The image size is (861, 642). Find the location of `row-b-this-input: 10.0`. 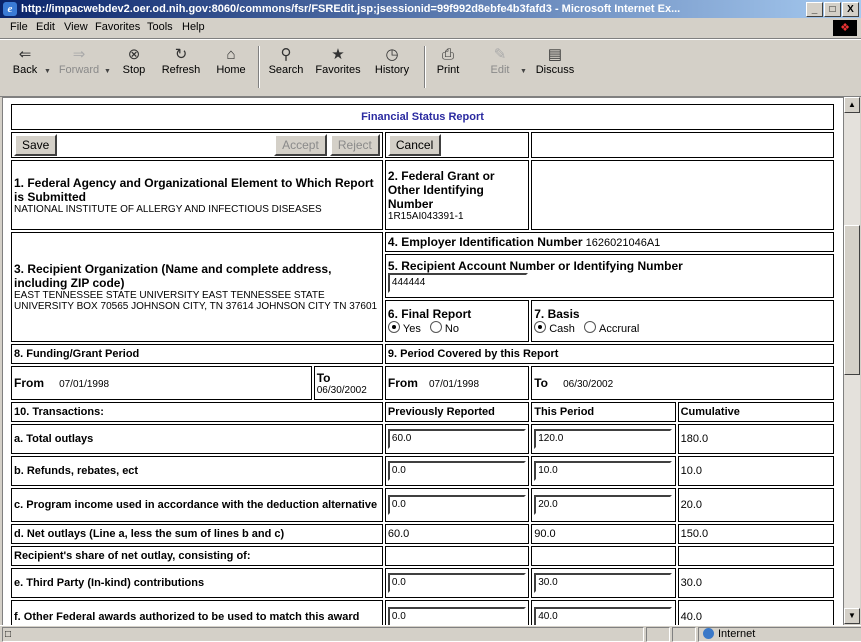

row-b-this-input: 10.0 is located at coordinates (603, 471).